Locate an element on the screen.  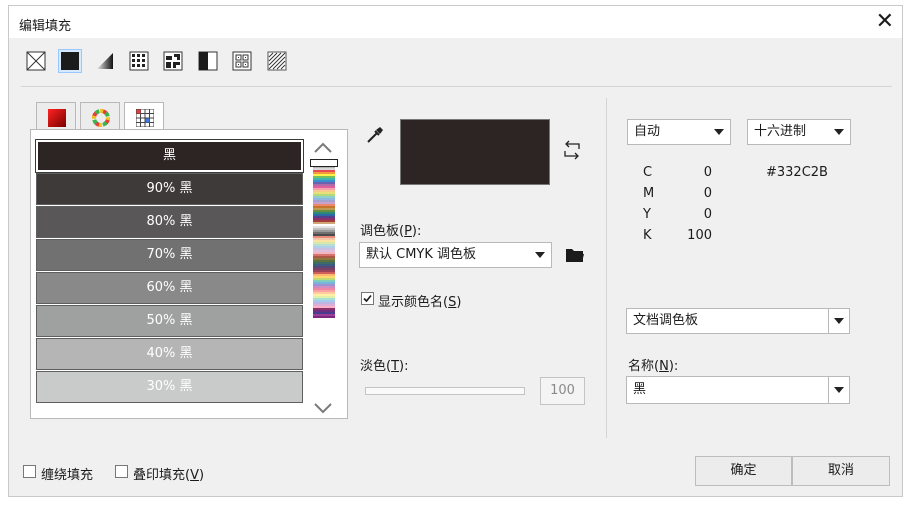
color-name-select: 黑 is located at coordinates (738, 390).